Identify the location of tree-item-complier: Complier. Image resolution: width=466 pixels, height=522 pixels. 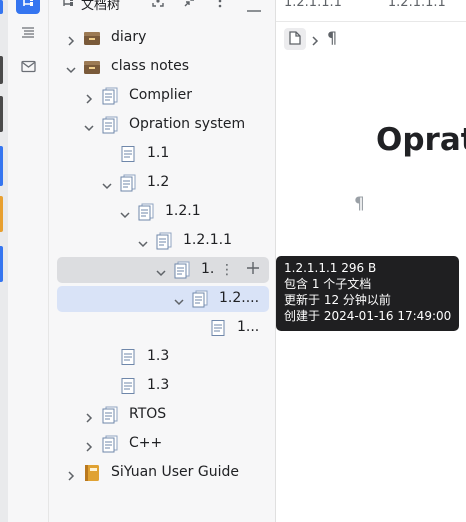
(163, 96).